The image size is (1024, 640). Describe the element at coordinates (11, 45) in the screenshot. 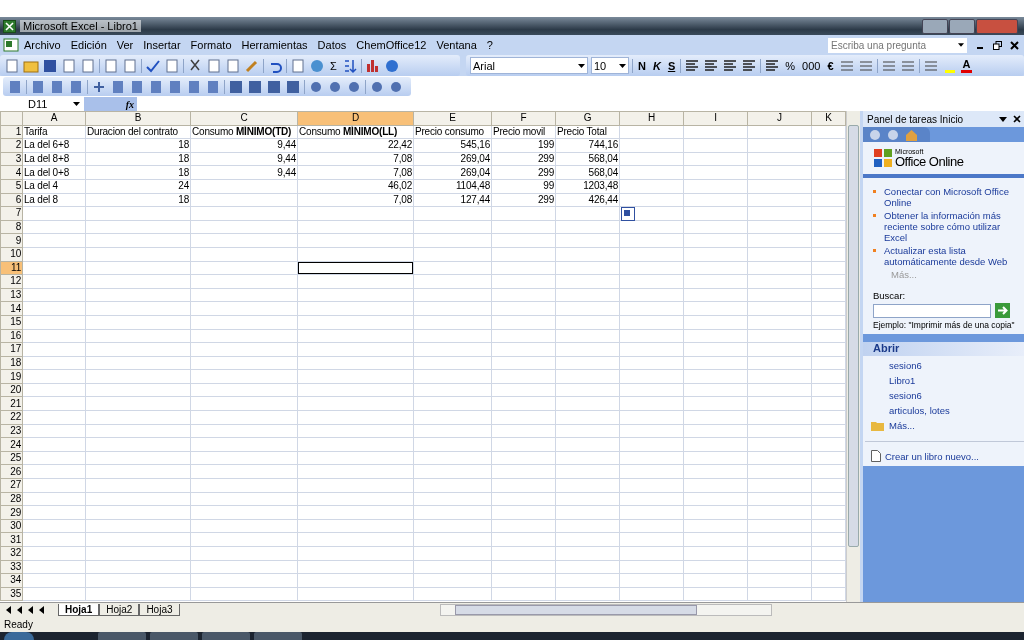

I see `workbook-icon` at that location.